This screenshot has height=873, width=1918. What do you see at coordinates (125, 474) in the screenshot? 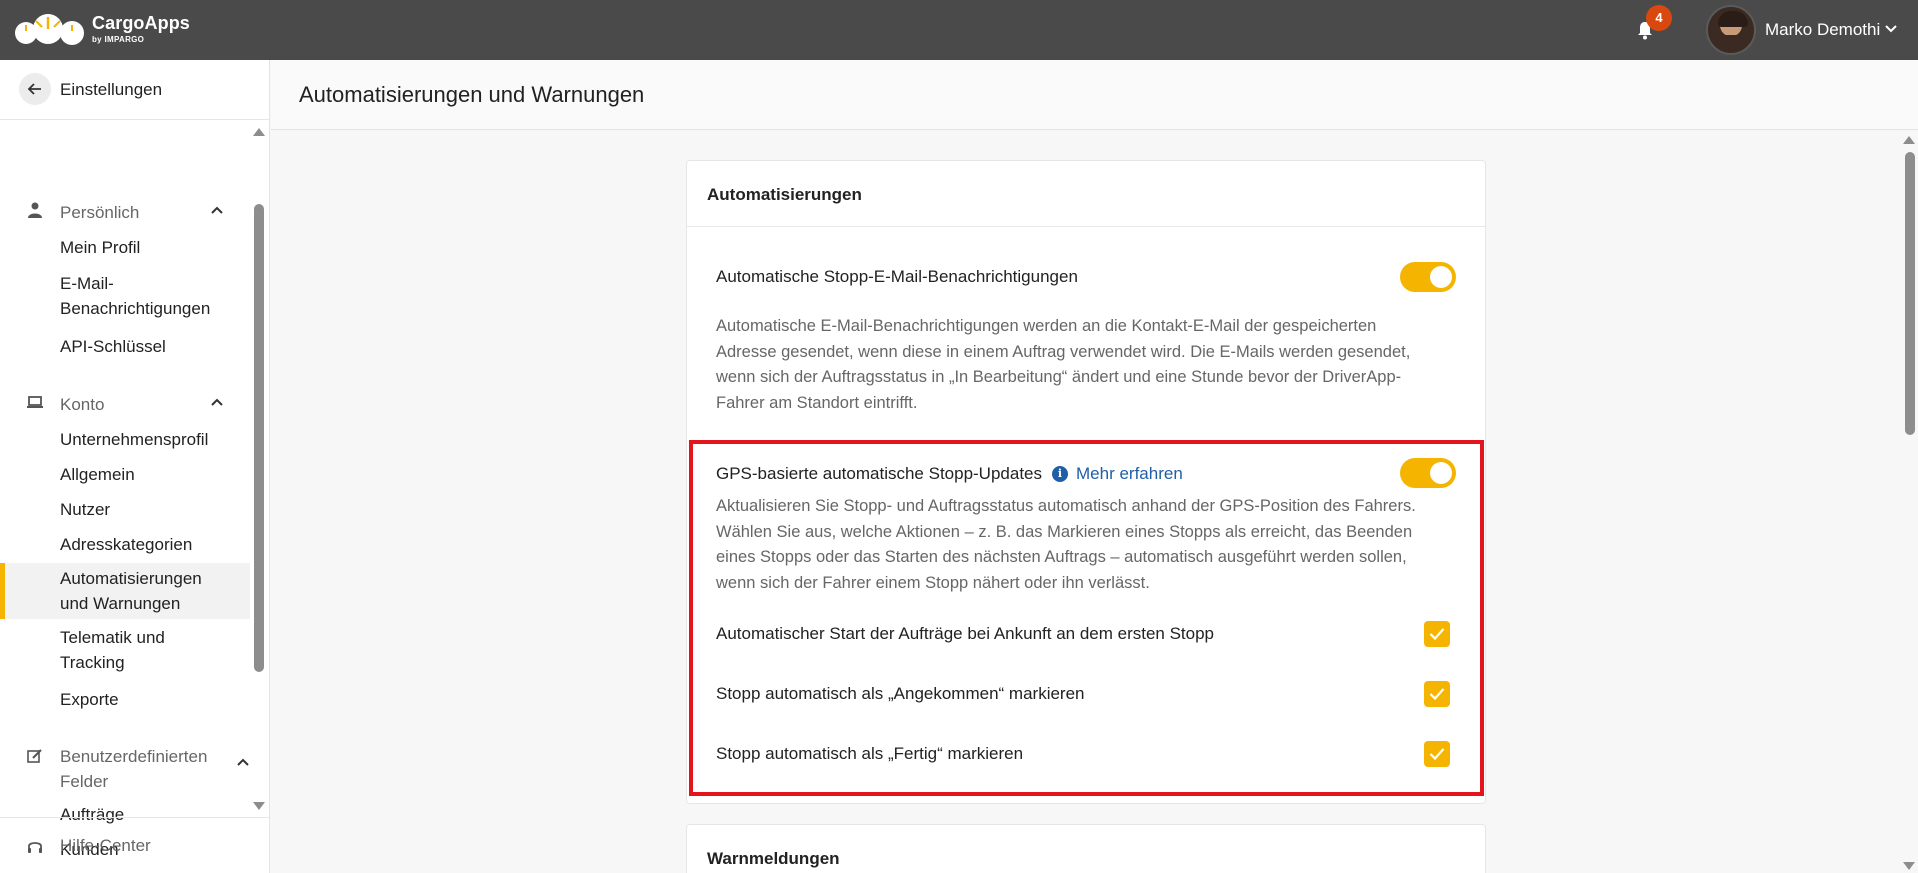
I see `sidebar-item-general: Allgemein` at bounding box center [125, 474].